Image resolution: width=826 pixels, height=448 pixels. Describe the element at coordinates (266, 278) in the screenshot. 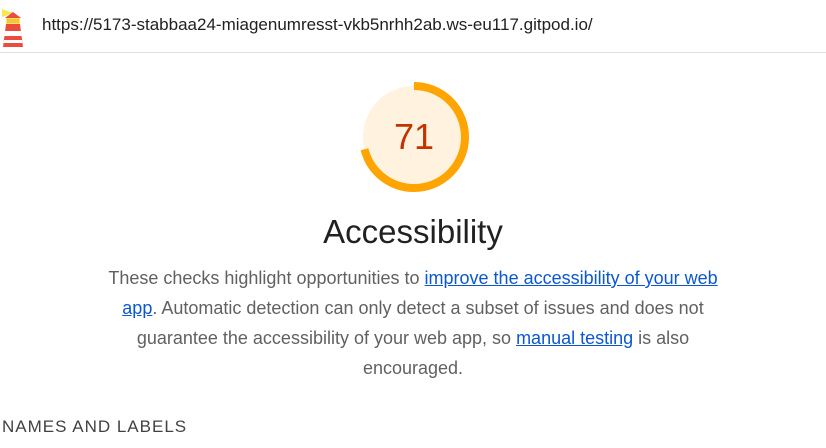

I see `description-text-1: These checks highlight opportunities to` at that location.